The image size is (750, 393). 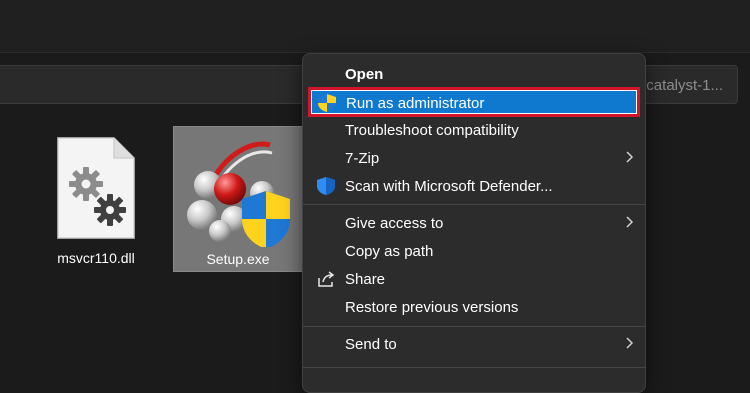 What do you see at coordinates (432, 307) in the screenshot?
I see `menu-item-label: Restore previous versions` at bounding box center [432, 307].